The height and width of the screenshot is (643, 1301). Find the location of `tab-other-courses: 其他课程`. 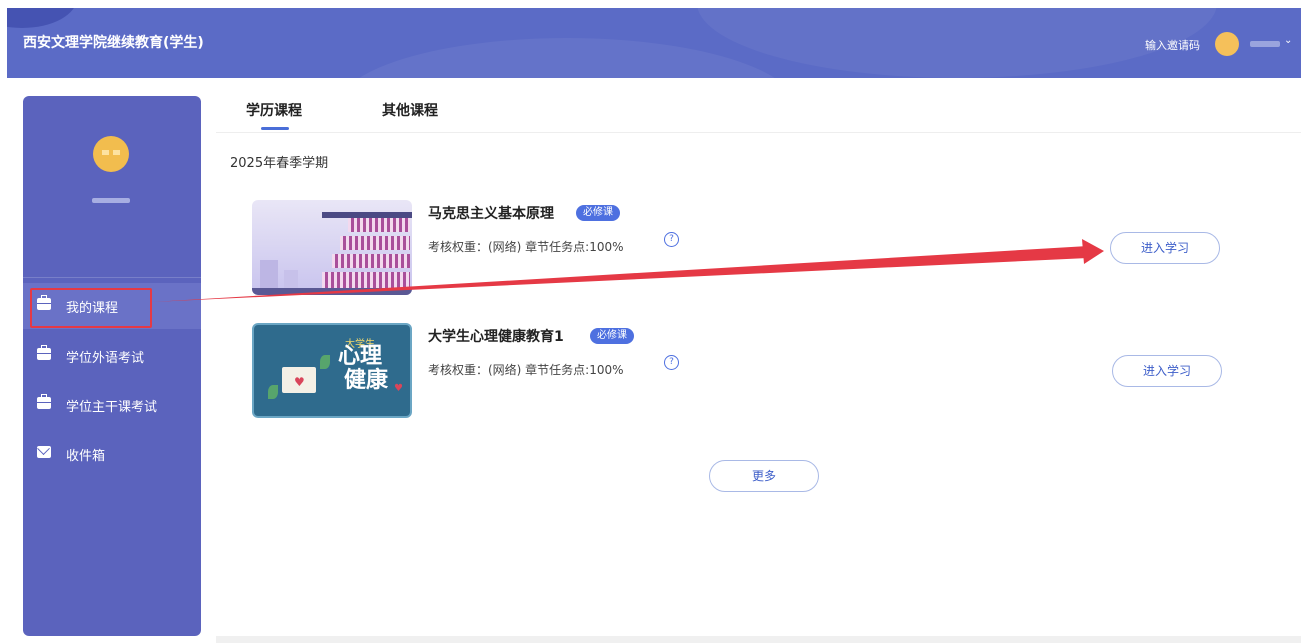

tab-other-courses: 其他课程 is located at coordinates (410, 110).